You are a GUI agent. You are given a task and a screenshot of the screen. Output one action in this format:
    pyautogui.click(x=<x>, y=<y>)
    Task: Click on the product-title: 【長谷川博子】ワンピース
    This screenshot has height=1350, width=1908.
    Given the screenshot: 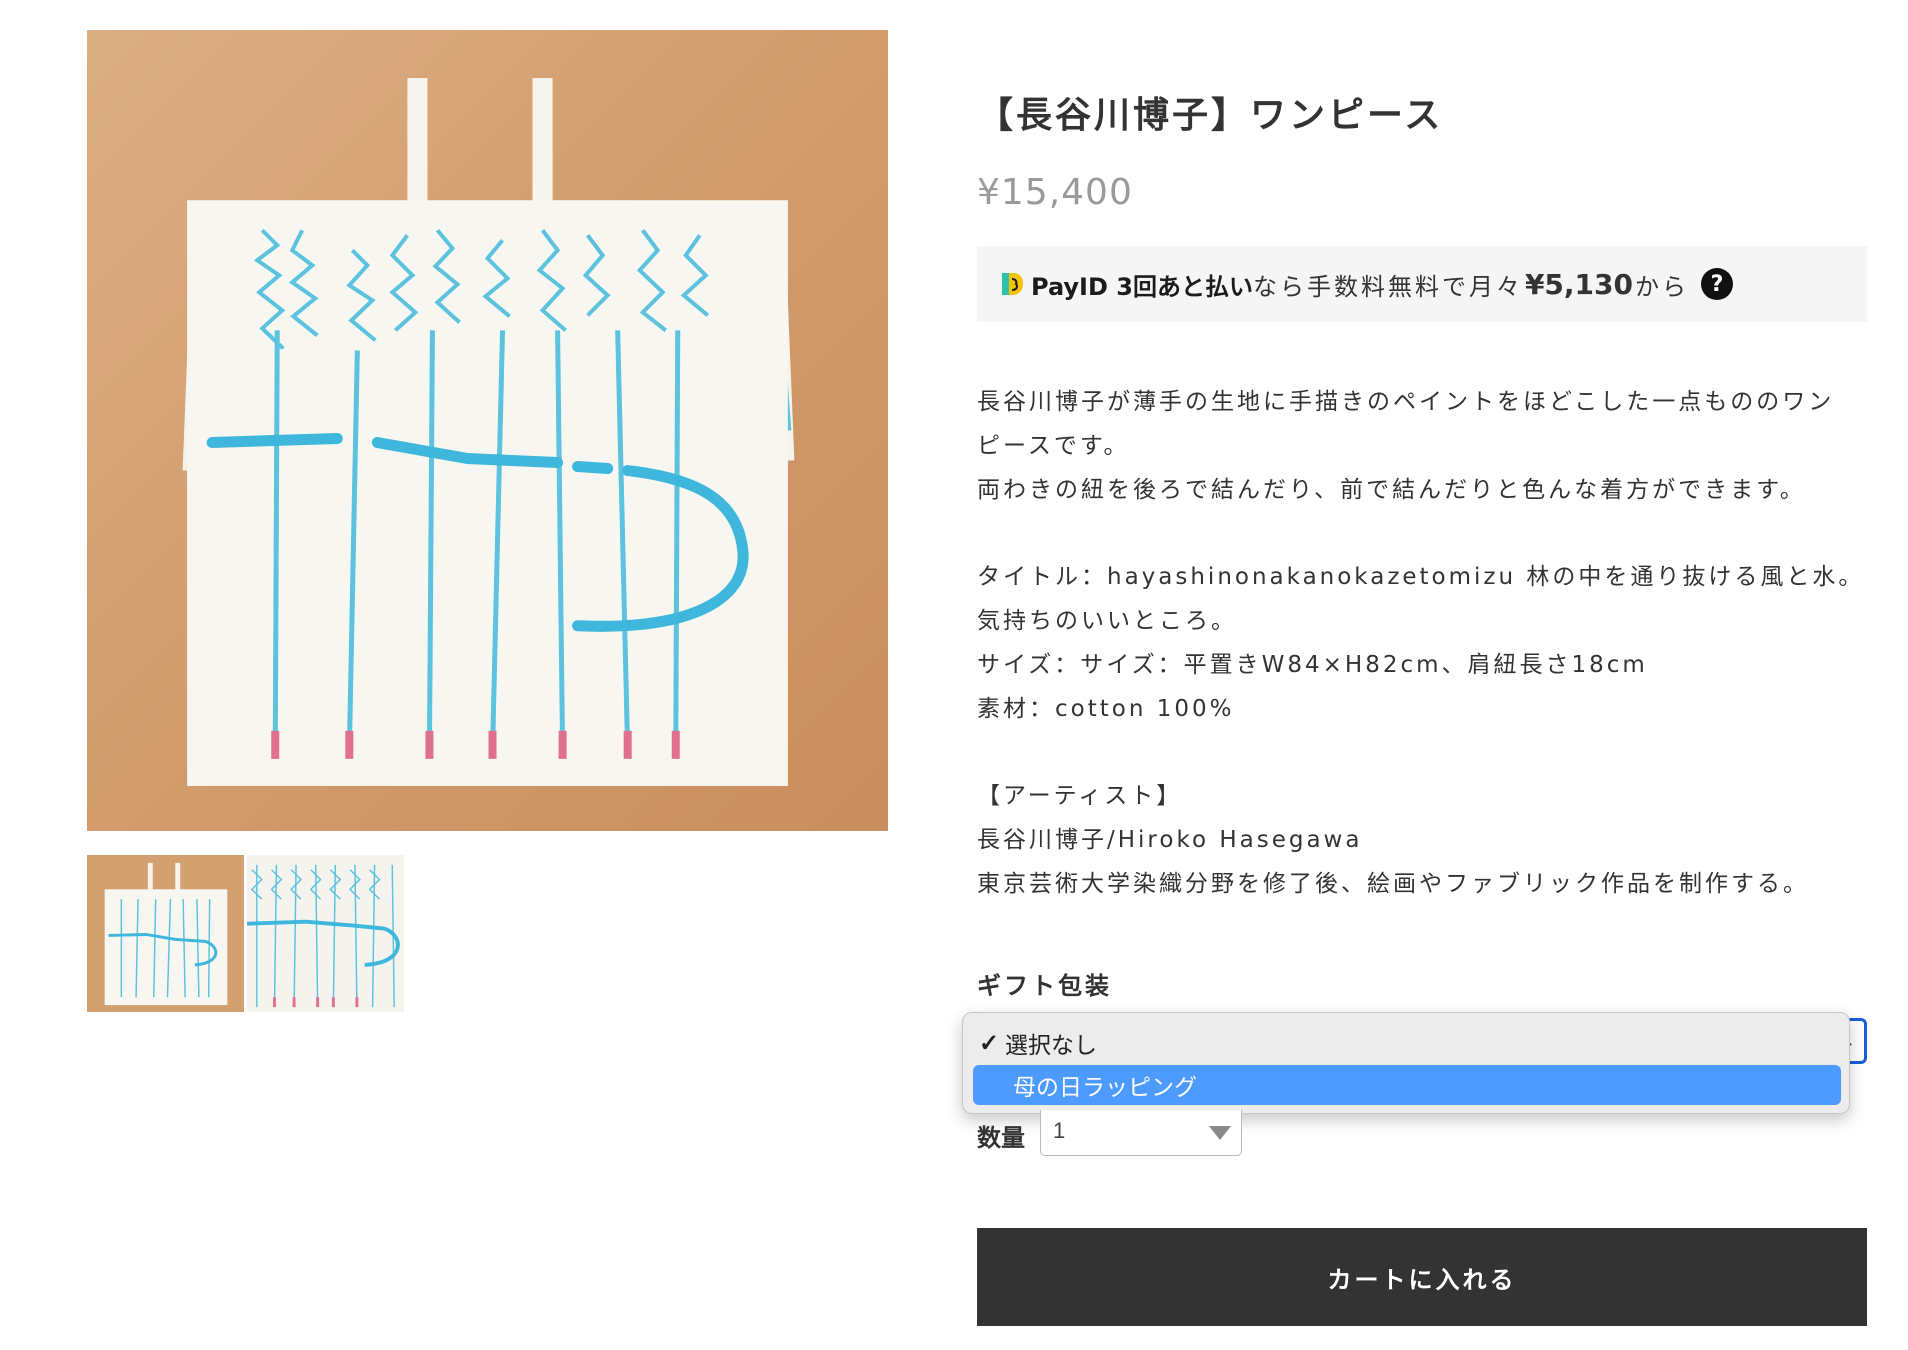 What is the action you would take?
    pyautogui.click(x=1210, y=115)
    